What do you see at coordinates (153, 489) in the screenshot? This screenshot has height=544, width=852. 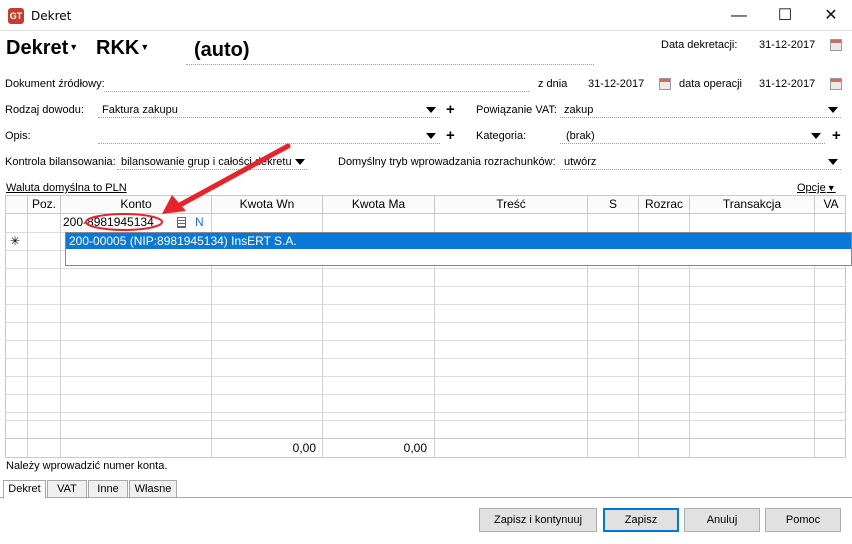 I see `tab-wlasne: Własne` at bounding box center [153, 489].